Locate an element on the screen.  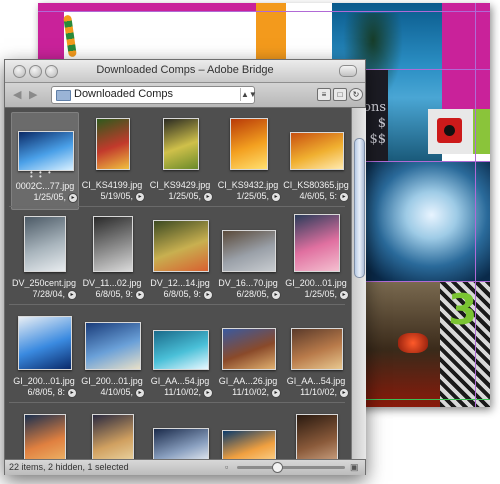
thumbnail-cell: DV_11...02.jpg 6/8/05, 9: ▸ is located at coordinates (112, 258).